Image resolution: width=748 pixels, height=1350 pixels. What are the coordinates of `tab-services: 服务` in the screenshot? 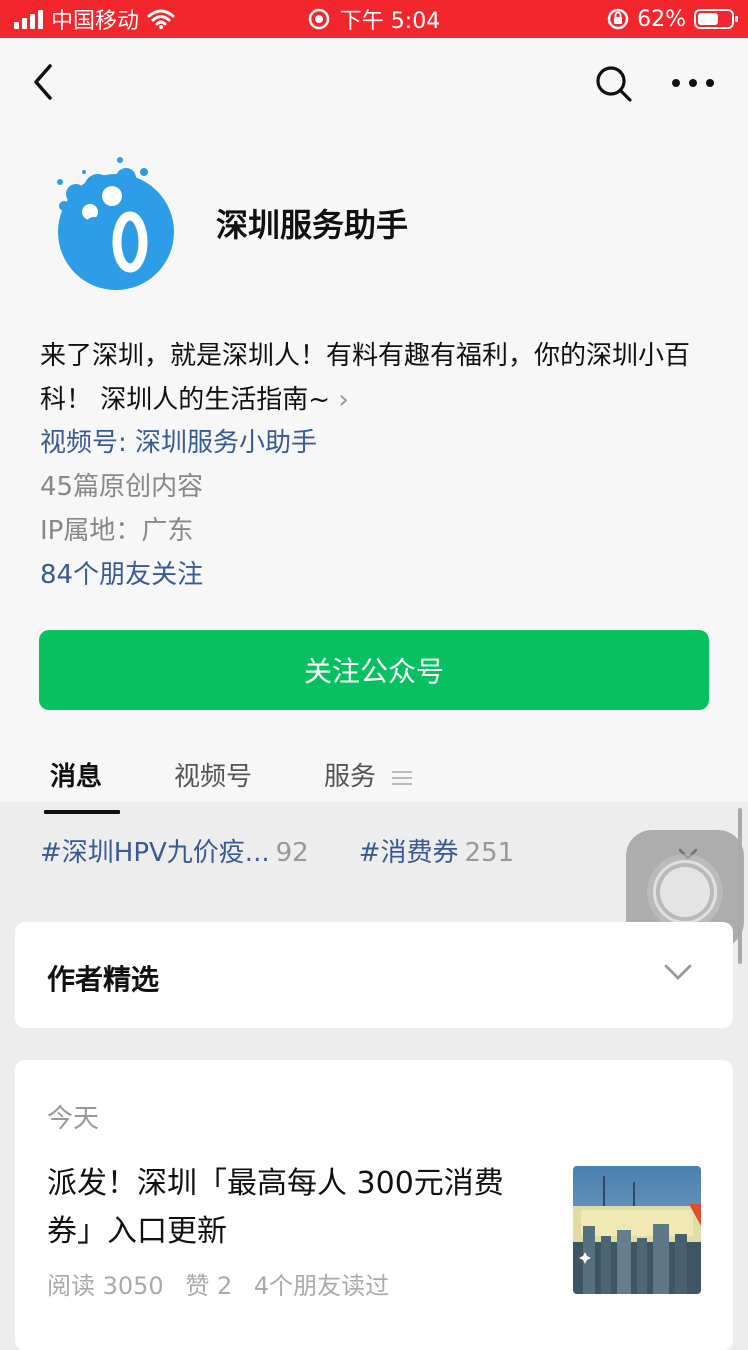 It's located at (368, 779).